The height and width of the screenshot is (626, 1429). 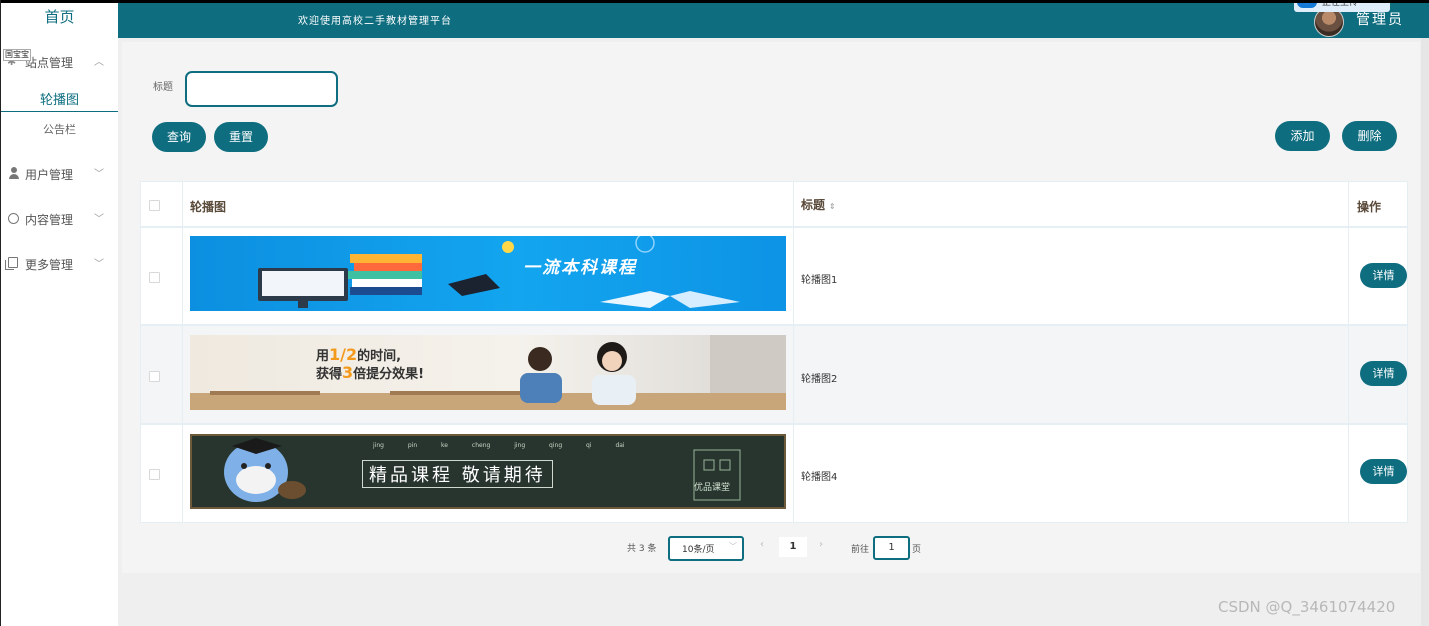 What do you see at coordinates (917, 550) in the screenshot?
I see `goto-unit: 页` at bounding box center [917, 550].